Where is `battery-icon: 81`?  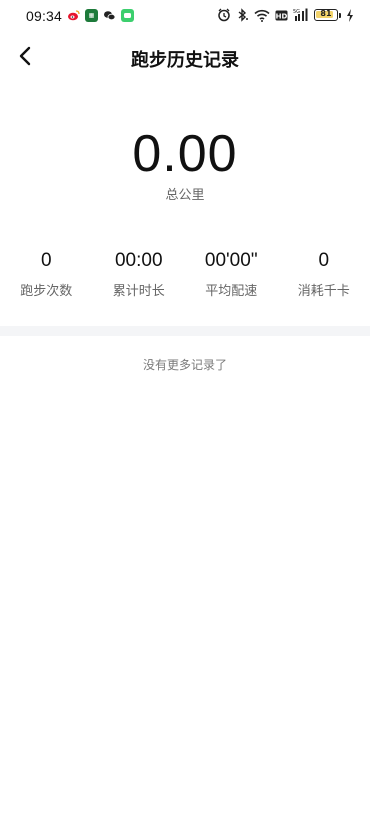 battery-icon: 81 is located at coordinates (327, 15).